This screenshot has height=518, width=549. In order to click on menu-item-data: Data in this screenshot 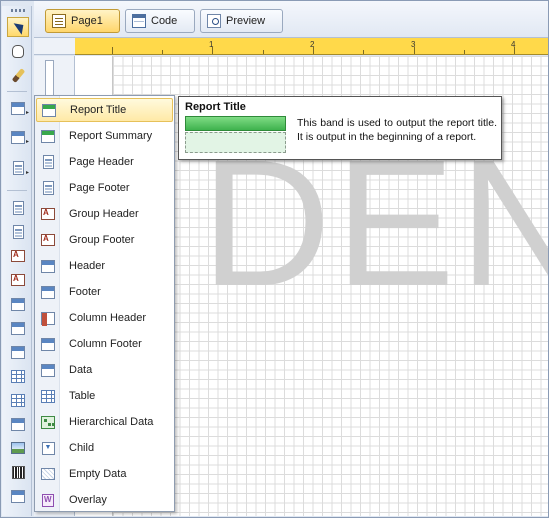, I will do `click(104, 370)`.